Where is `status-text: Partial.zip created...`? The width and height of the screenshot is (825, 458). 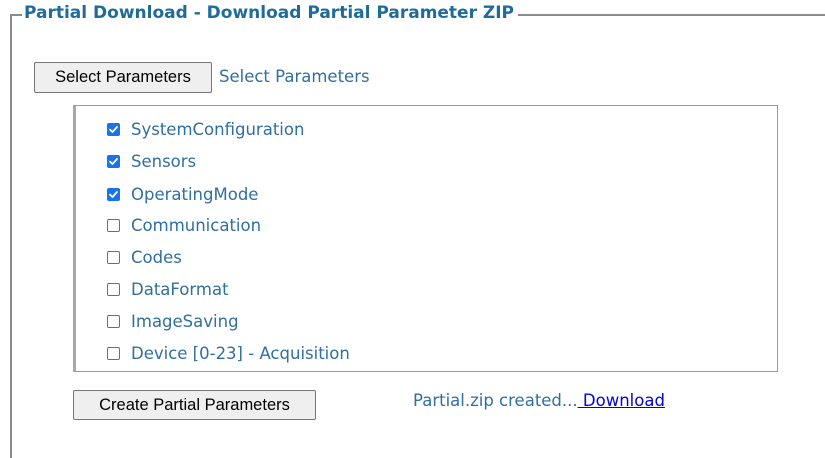 status-text: Partial.zip created... is located at coordinates (495, 400).